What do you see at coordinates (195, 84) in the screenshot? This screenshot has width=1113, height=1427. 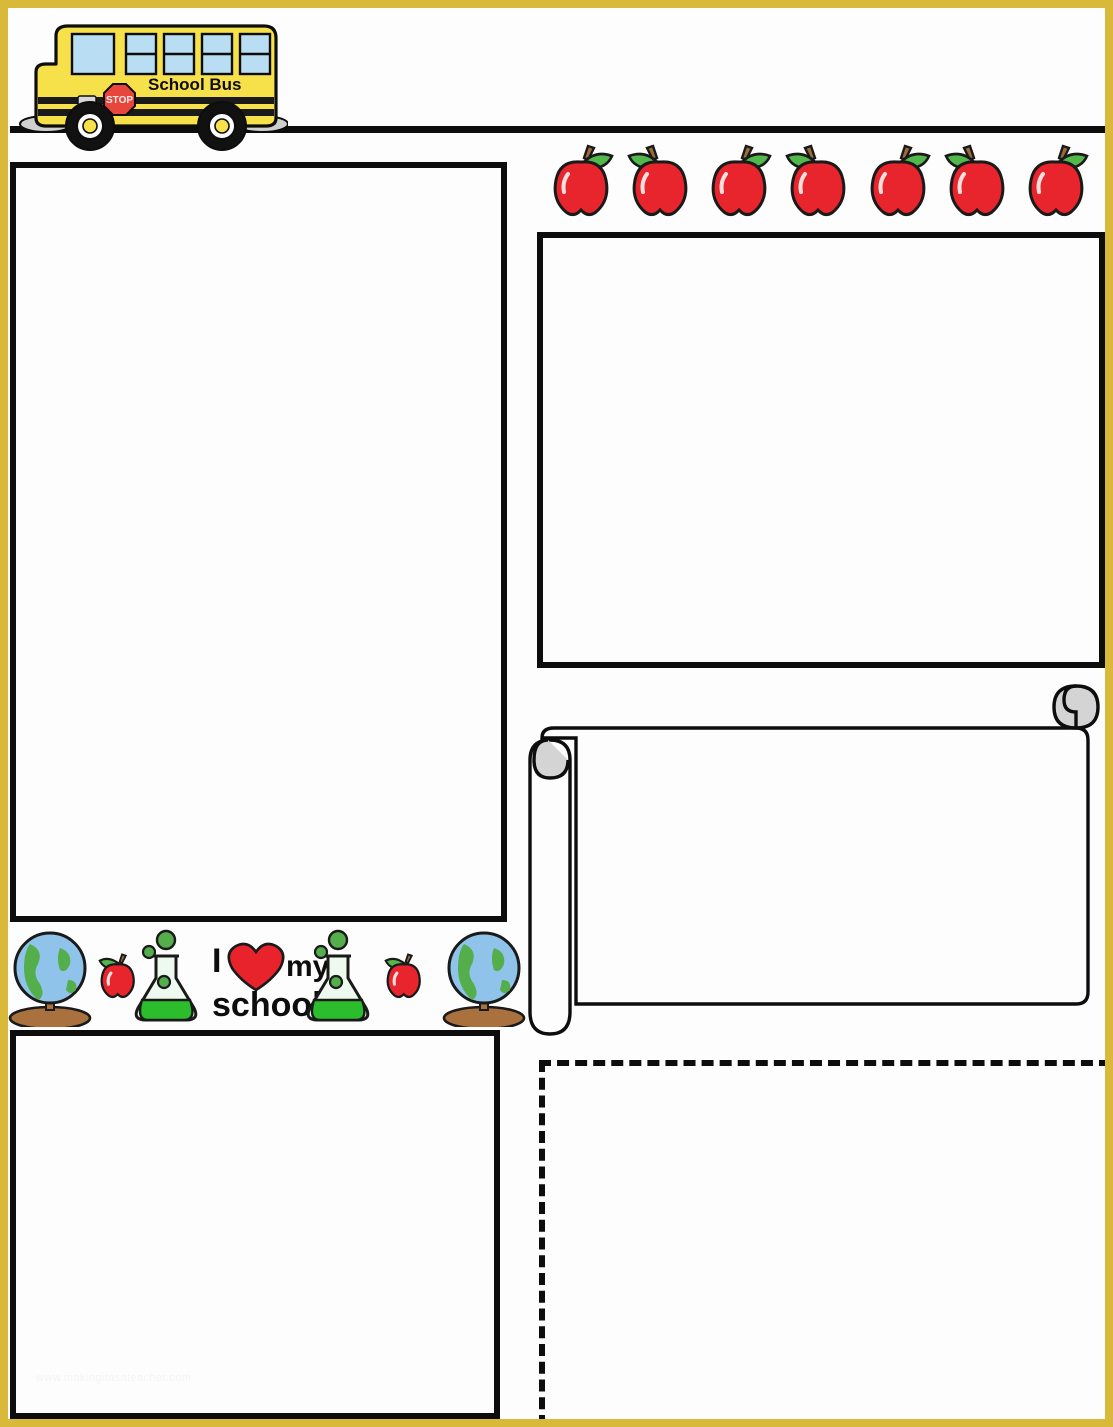 I see `bus-label-text: School Bus` at bounding box center [195, 84].